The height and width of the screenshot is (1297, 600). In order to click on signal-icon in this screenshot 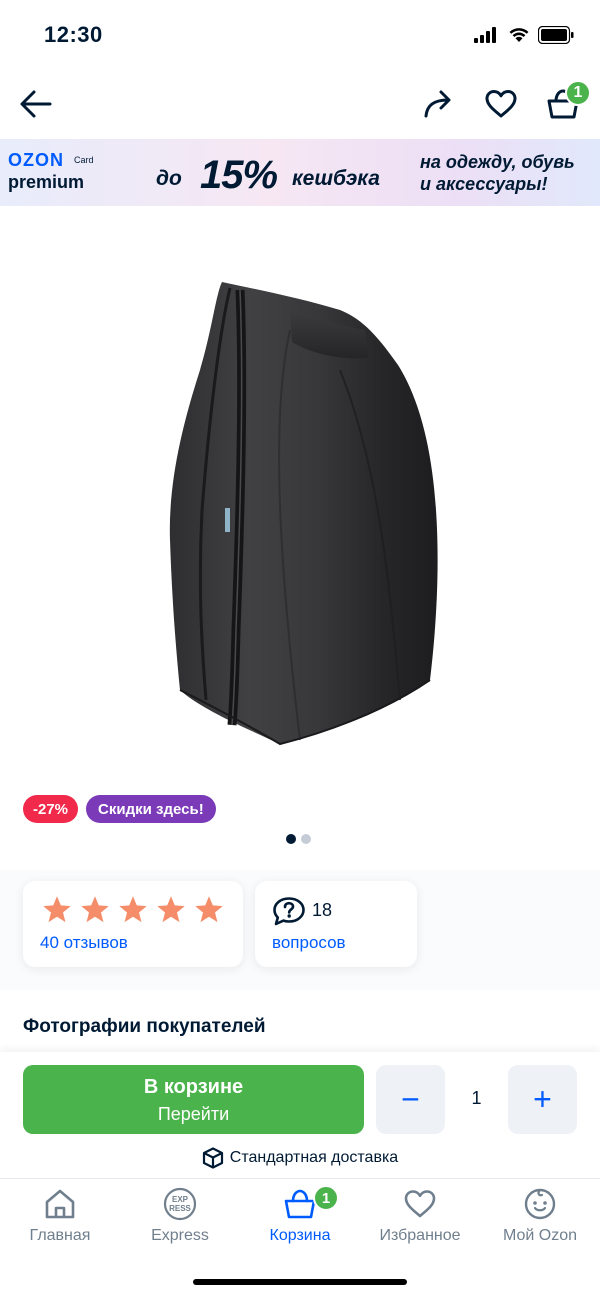, I will do `click(485, 35)`.